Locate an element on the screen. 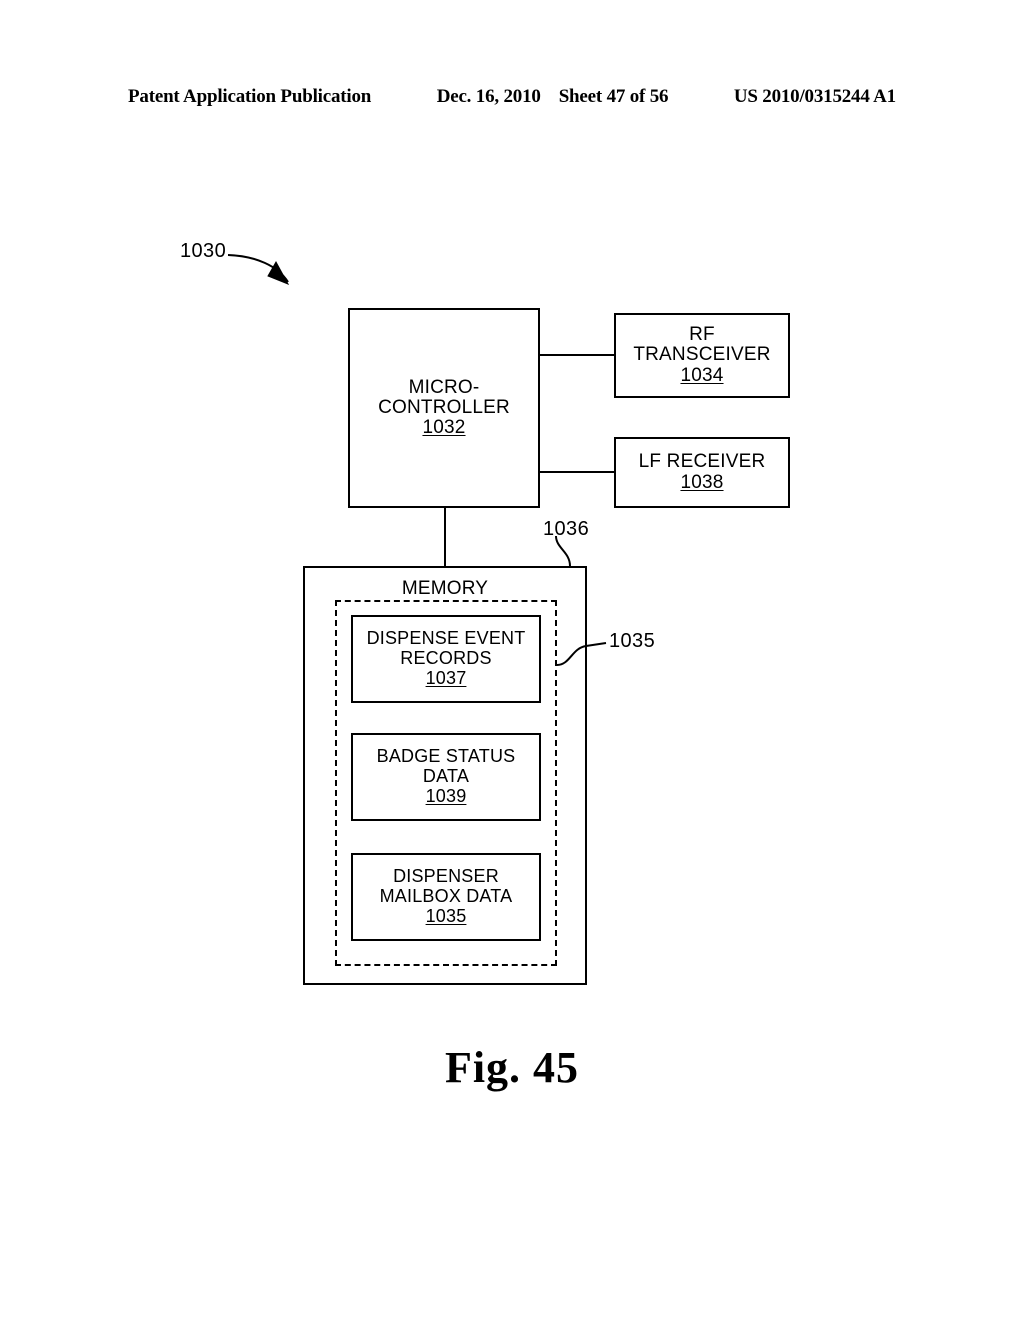 The image size is (1024, 1320). dispenser-mailbox-data-label-line2: MAILBOX DATA is located at coordinates (446, 896).